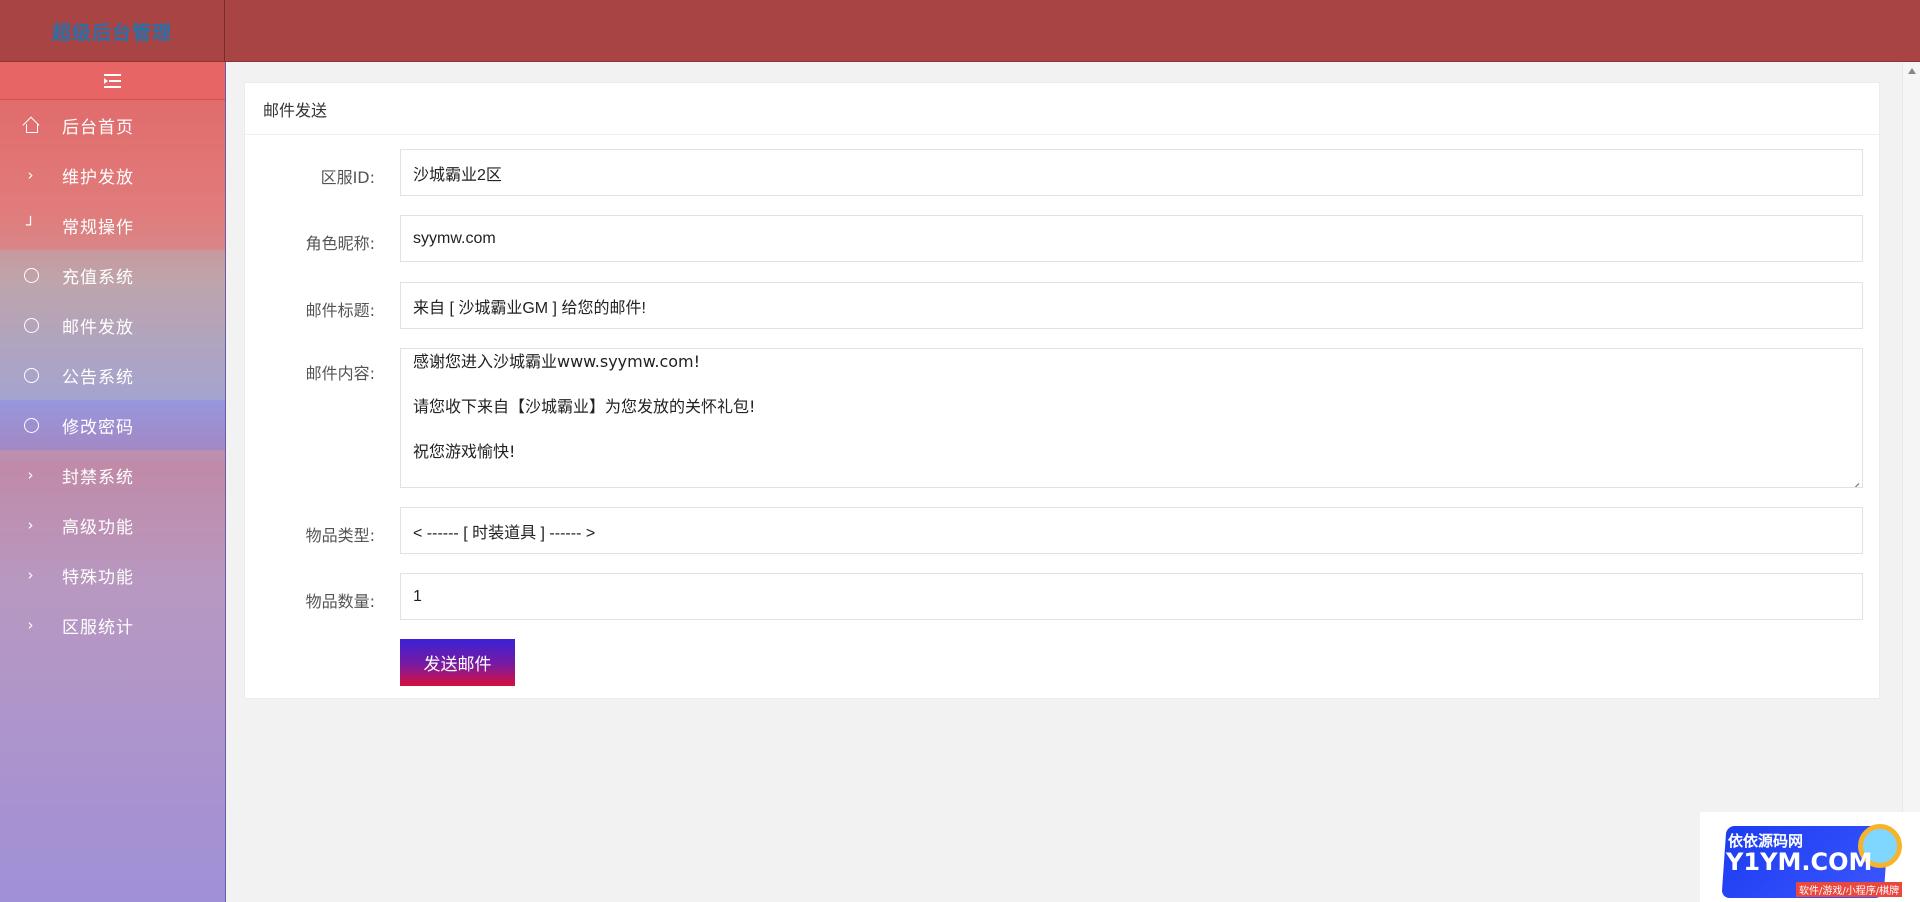 This screenshot has width=1920, height=902. What do you see at coordinates (1131, 305) in the screenshot?
I see `mail-subject-input: 来自 [ 沙城霸业GM ] 给您的邮件!` at bounding box center [1131, 305].